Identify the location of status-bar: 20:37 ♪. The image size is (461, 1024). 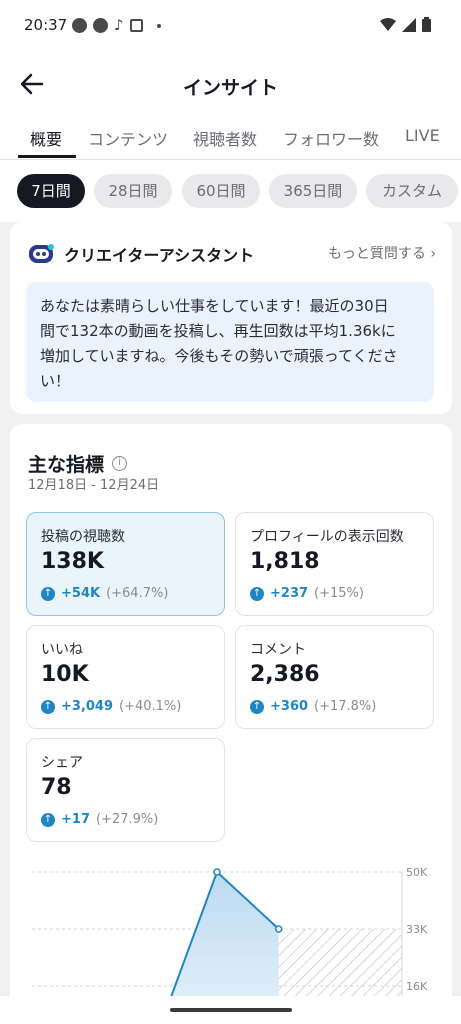
(230, 28).